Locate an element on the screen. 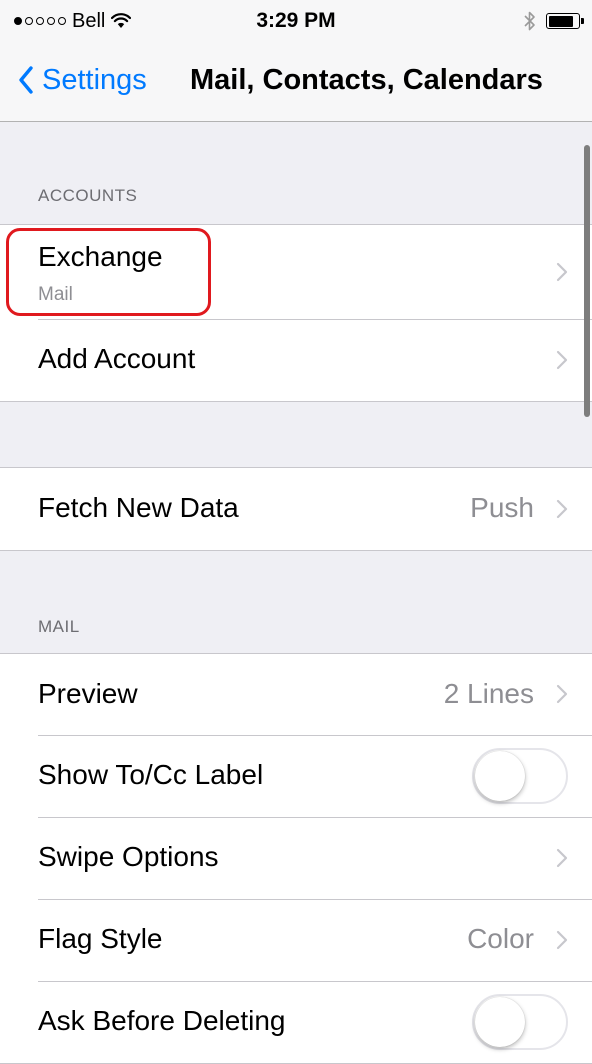 This screenshot has height=1064, width=592. fetch-new-data-label: Fetch New Data is located at coordinates (138, 507).